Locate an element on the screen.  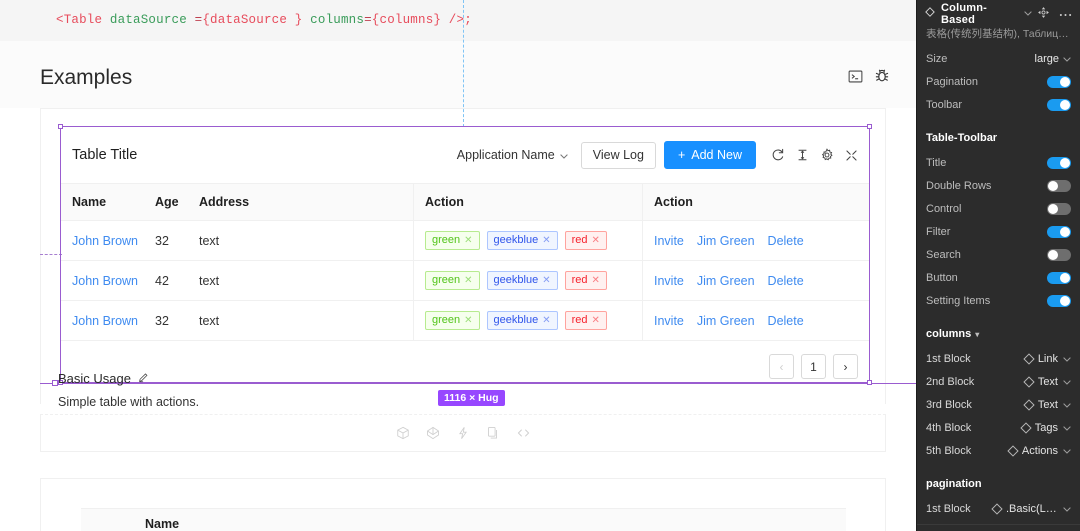
toolbar-item-setting-items: Setting Items is located at coordinates (998, 300).